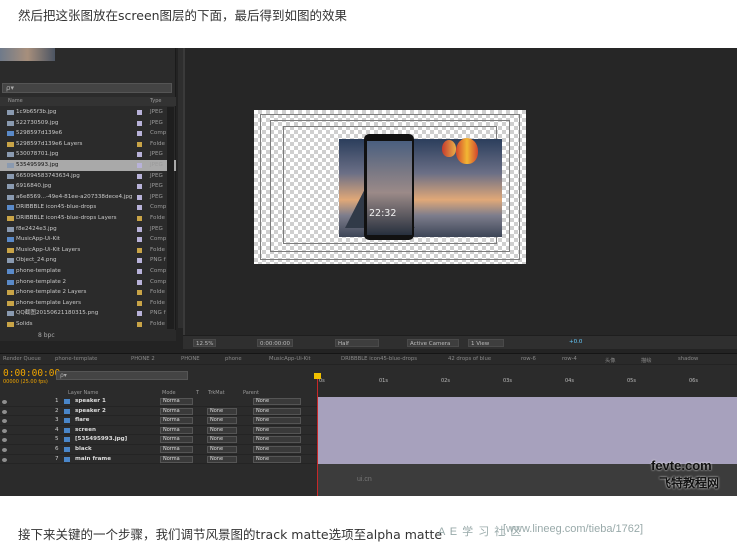  What do you see at coordinates (528, 359) in the screenshot?
I see `comp-tab: row-6` at bounding box center [528, 359].